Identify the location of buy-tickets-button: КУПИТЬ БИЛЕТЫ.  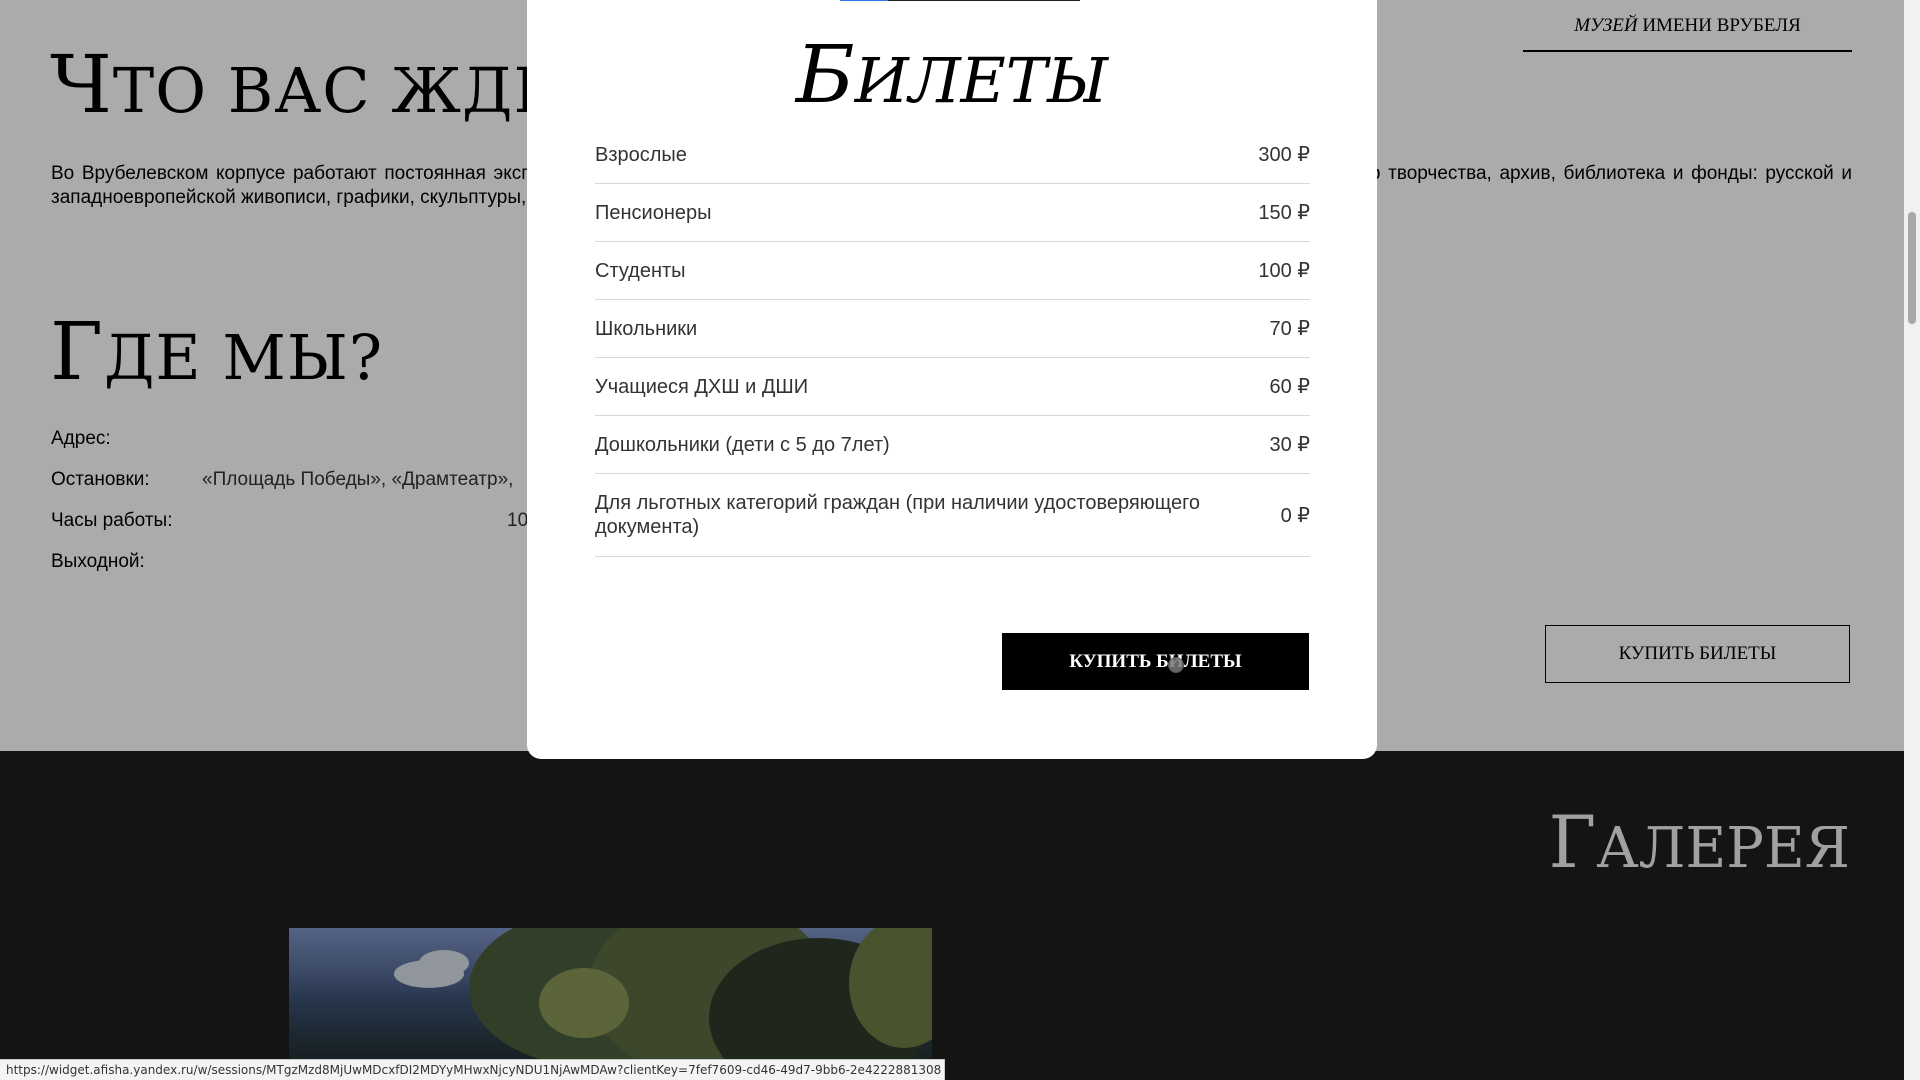
(1155, 661).